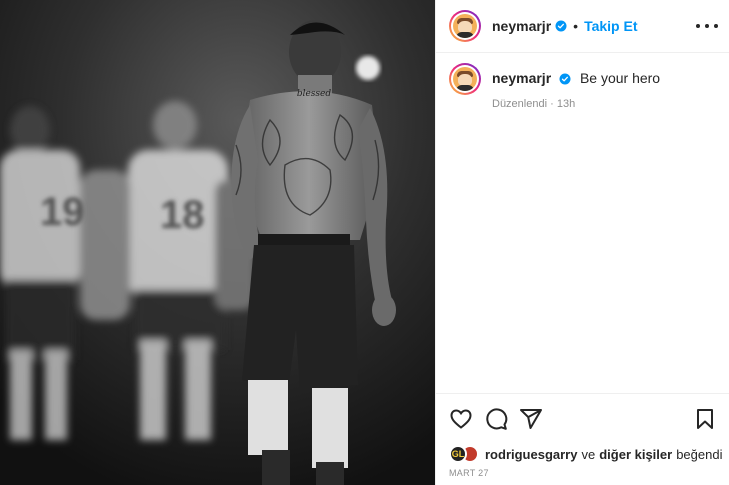  Describe the element at coordinates (576, 79) in the screenshot. I see `caption-text: neymarjr Be your hero` at that location.